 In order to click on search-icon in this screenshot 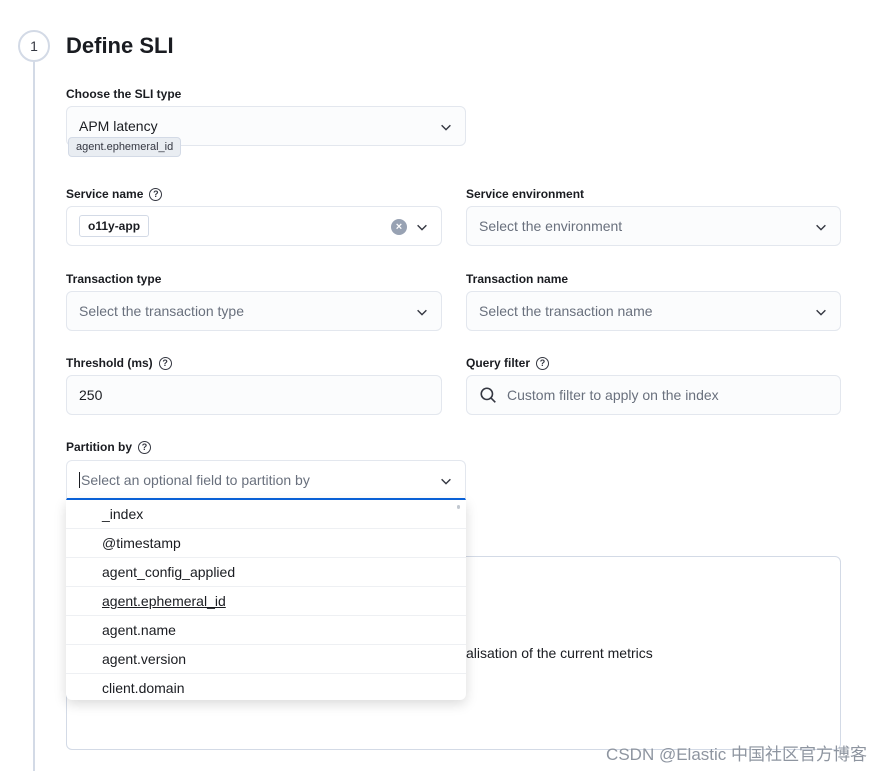, I will do `click(488, 395)`.